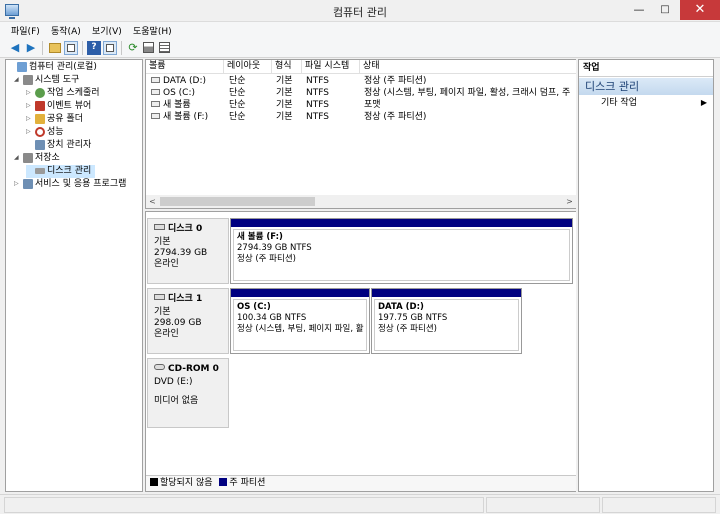  What do you see at coordinates (188, 393) in the screenshot?
I see `cdrom-0-label: CD-ROM 0 DVD (E:) 미디어 없음` at bounding box center [188, 393].